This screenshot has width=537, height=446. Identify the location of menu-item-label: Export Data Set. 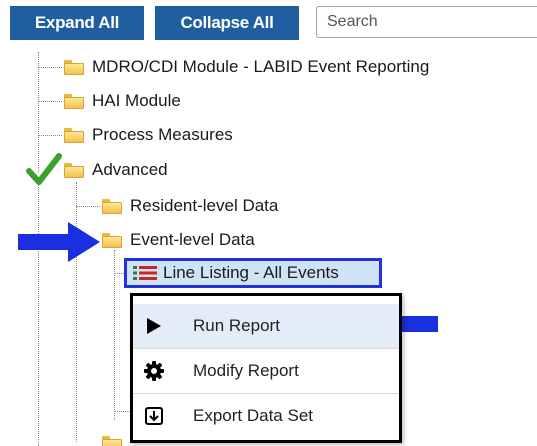
(253, 415).